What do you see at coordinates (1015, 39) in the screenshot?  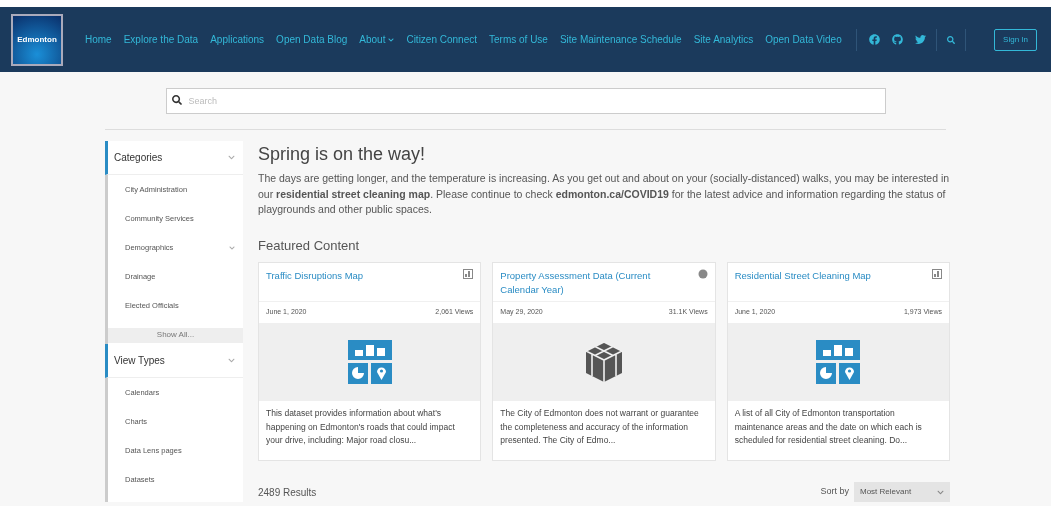 I see `sign-in-button: Sign In` at bounding box center [1015, 39].